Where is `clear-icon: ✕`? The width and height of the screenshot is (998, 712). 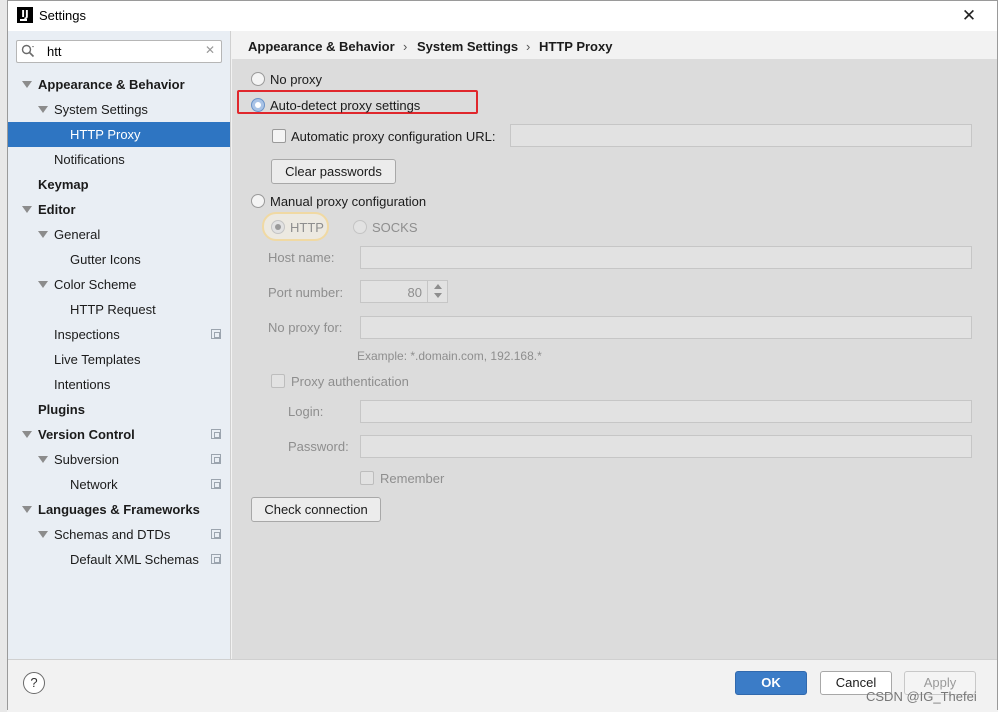
clear-icon: ✕ is located at coordinates (210, 50).